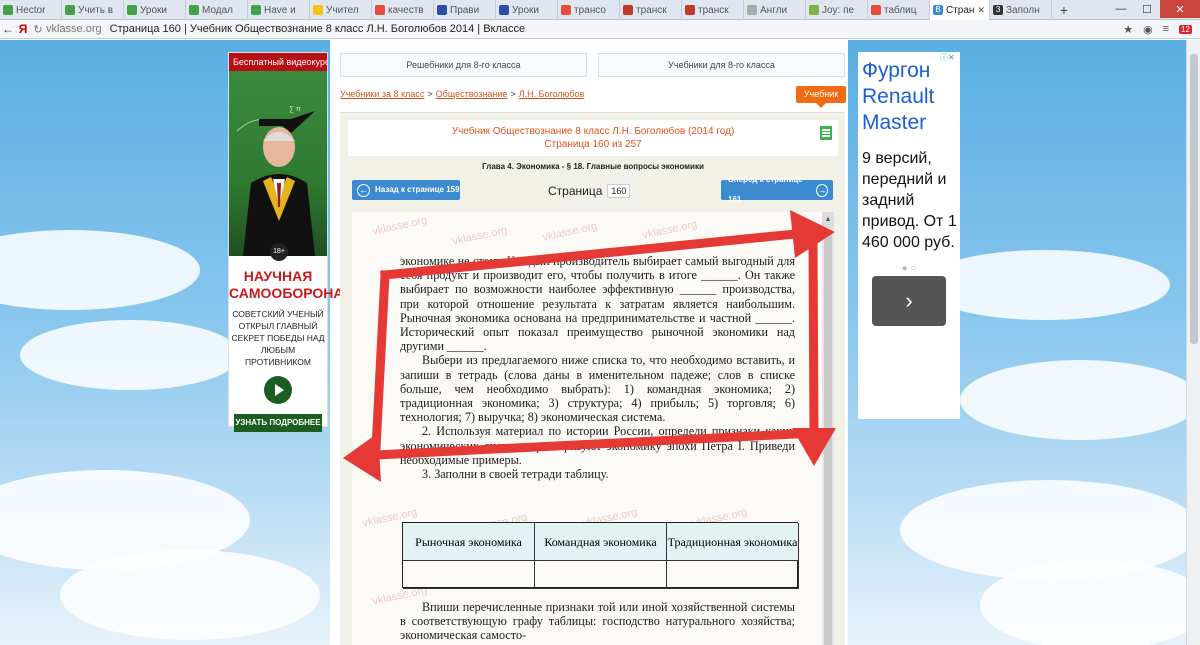 Image resolution: width=1200 pixels, height=645 pixels. Describe the element at coordinates (821, 190) in the screenshot. I see `arrow-right-icon: →` at that location.